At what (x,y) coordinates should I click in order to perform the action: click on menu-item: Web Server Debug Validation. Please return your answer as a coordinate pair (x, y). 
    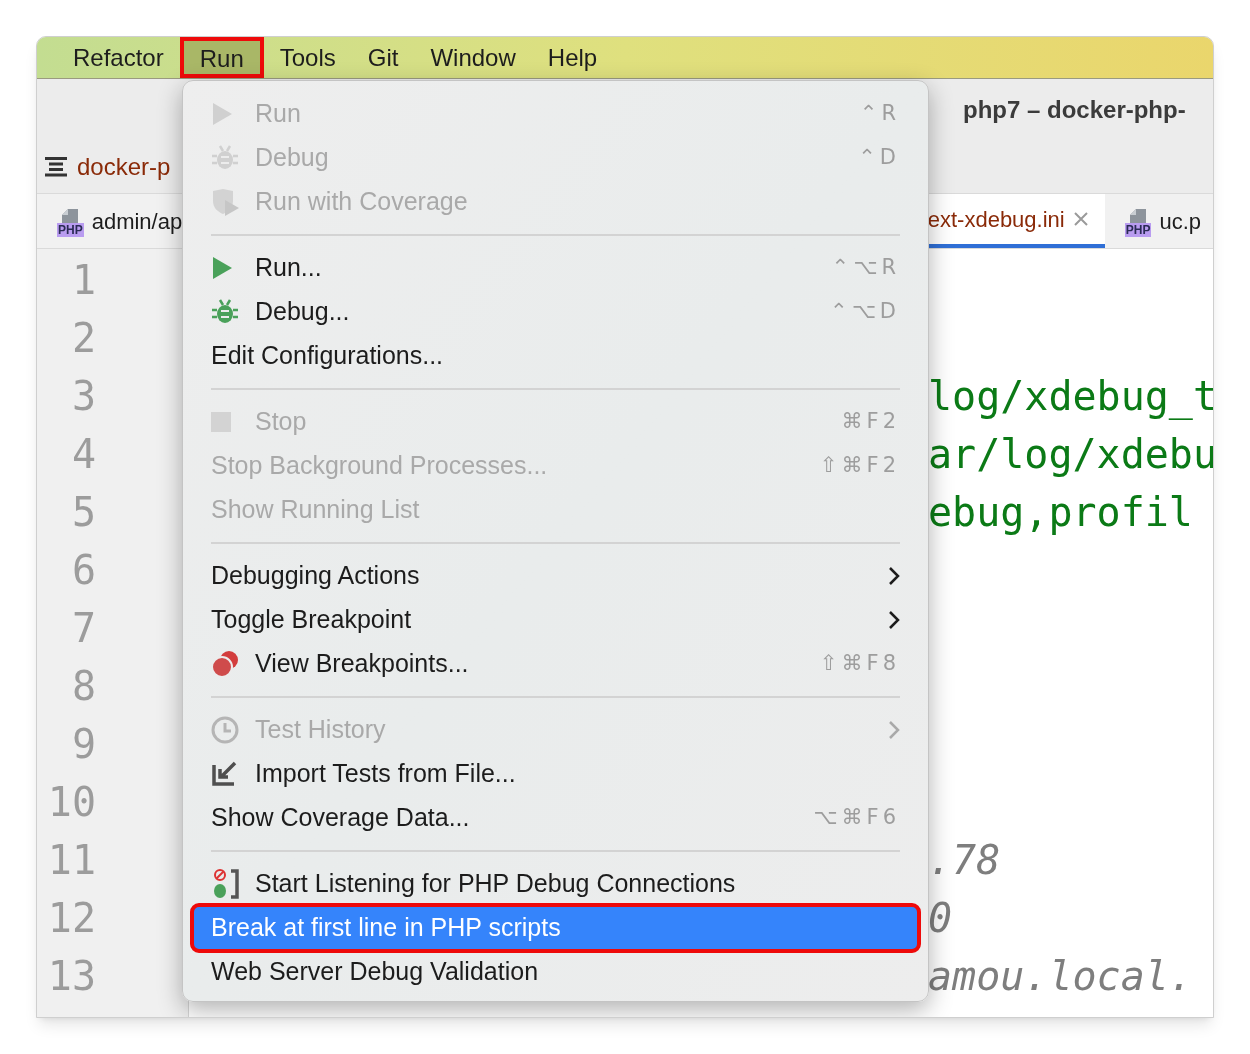
    Looking at the image, I should click on (555, 972).